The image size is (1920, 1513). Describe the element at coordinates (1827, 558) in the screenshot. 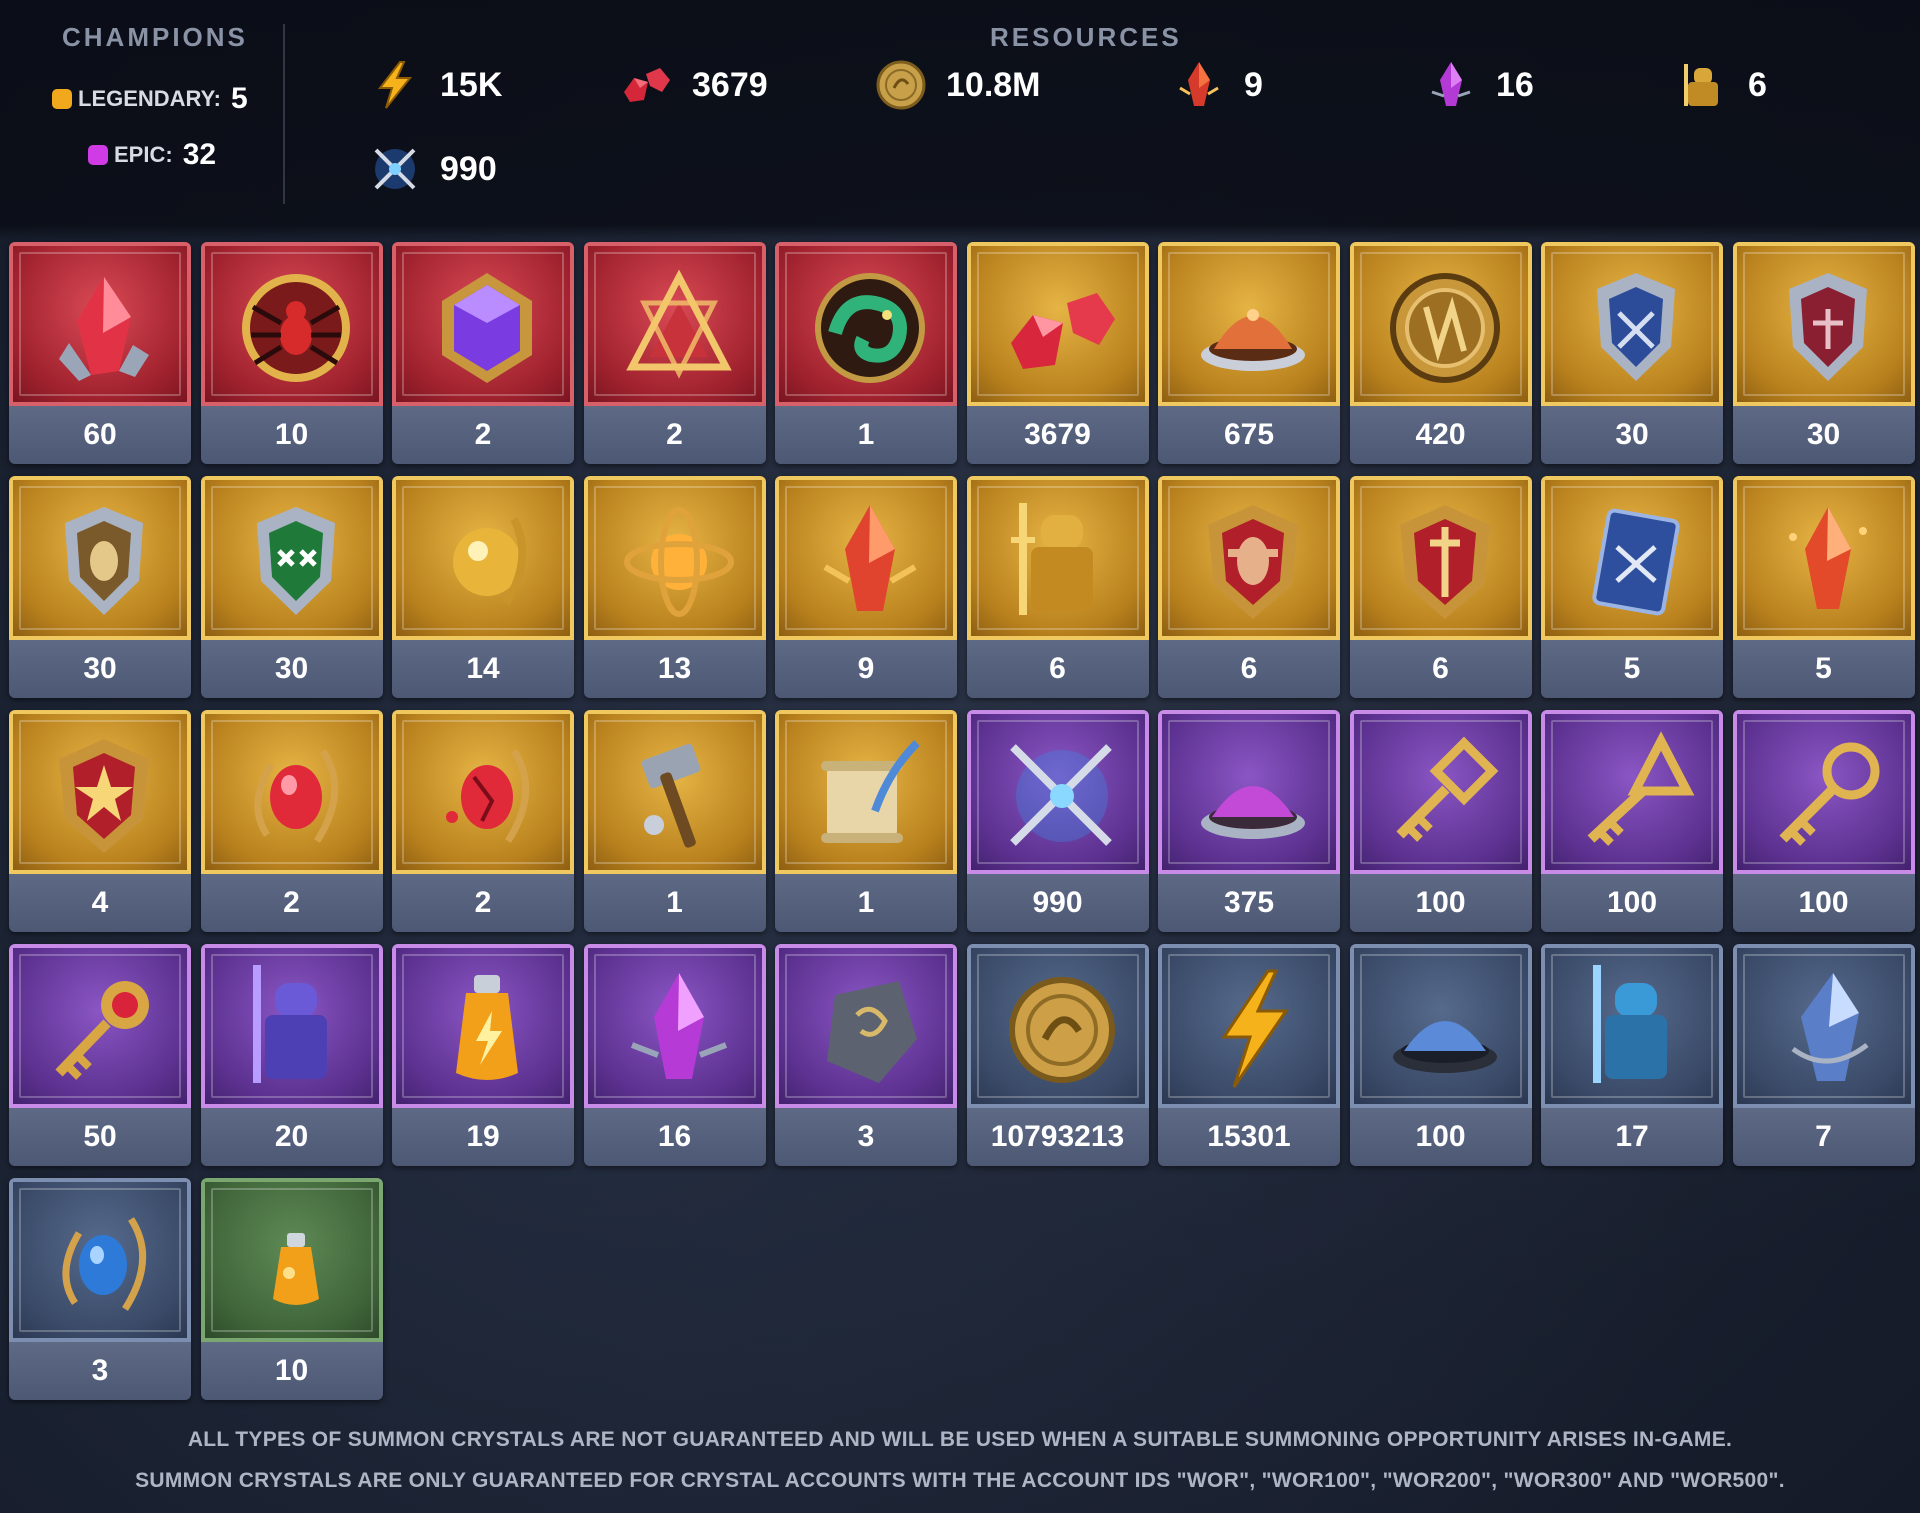

I see `ember-shard-icon` at that location.